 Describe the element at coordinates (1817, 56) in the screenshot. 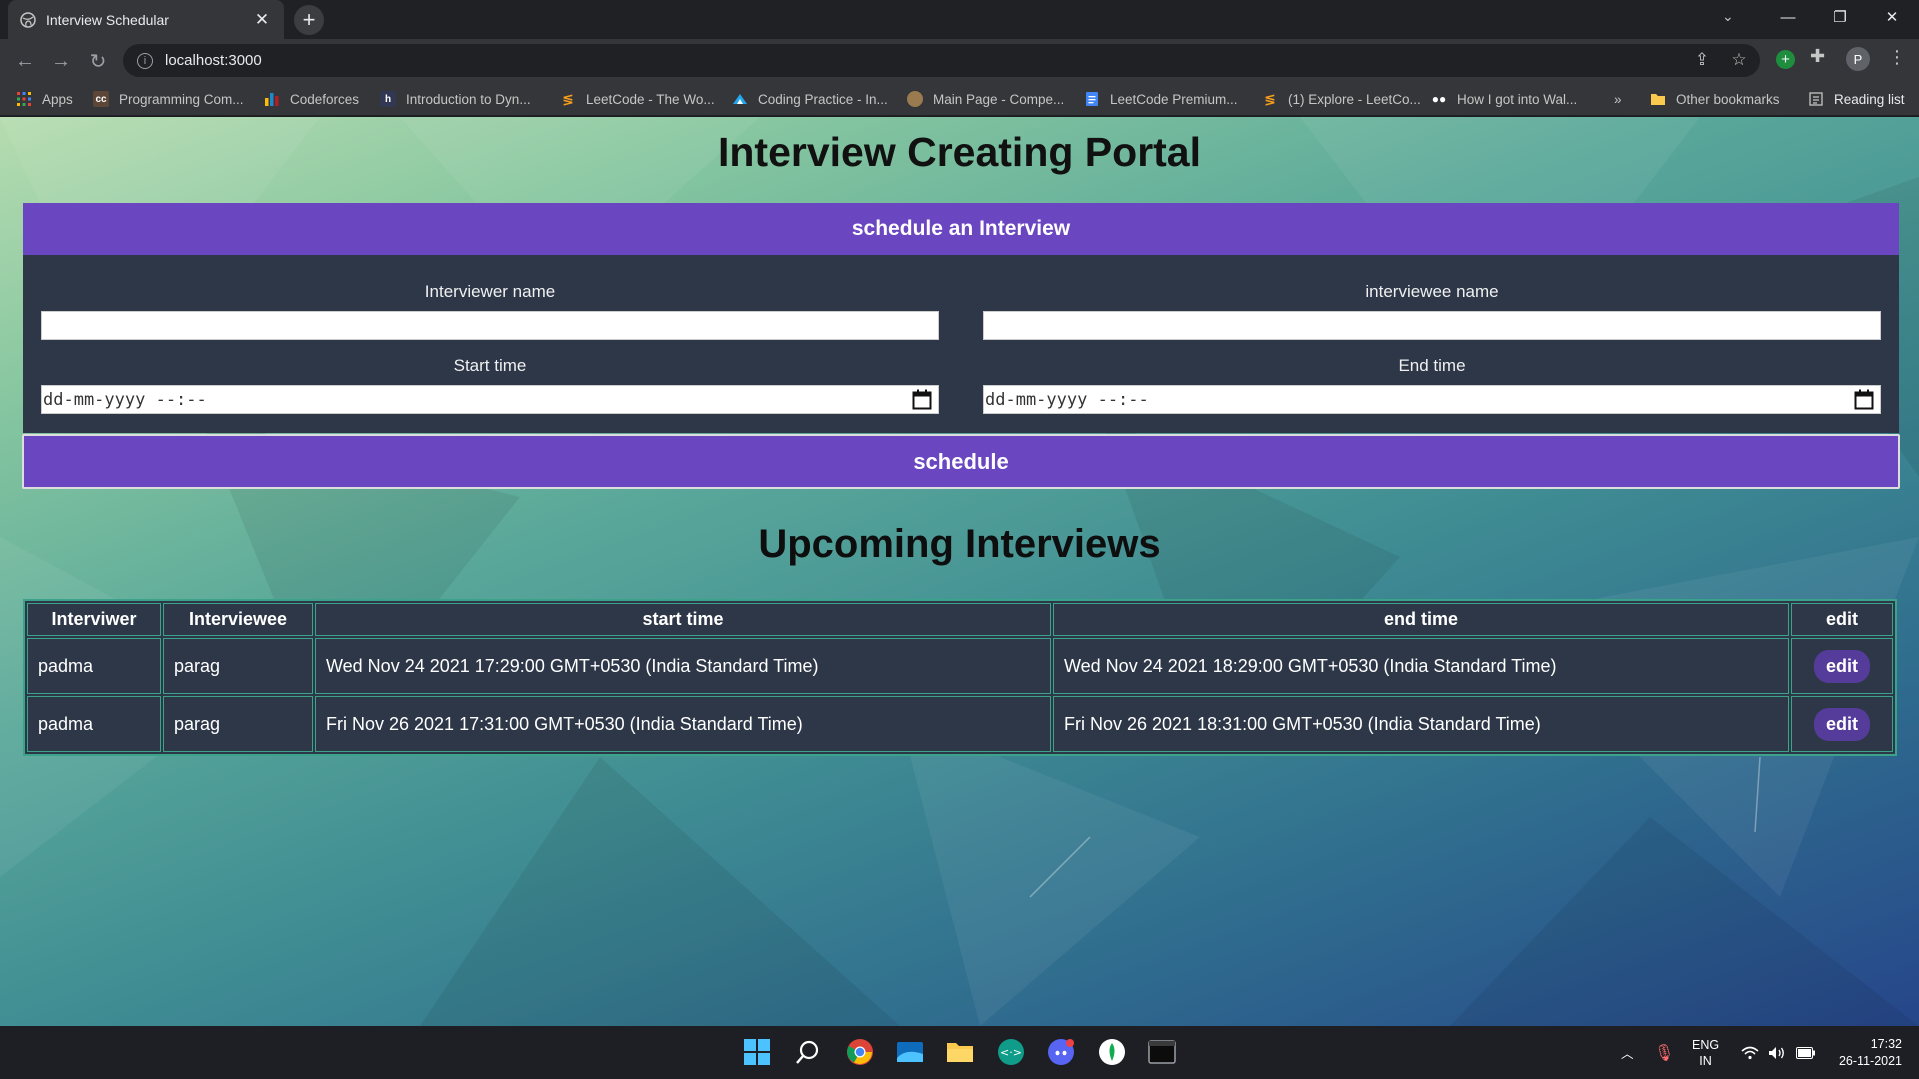

I see `extensions-puzzle-icon: ✚` at that location.